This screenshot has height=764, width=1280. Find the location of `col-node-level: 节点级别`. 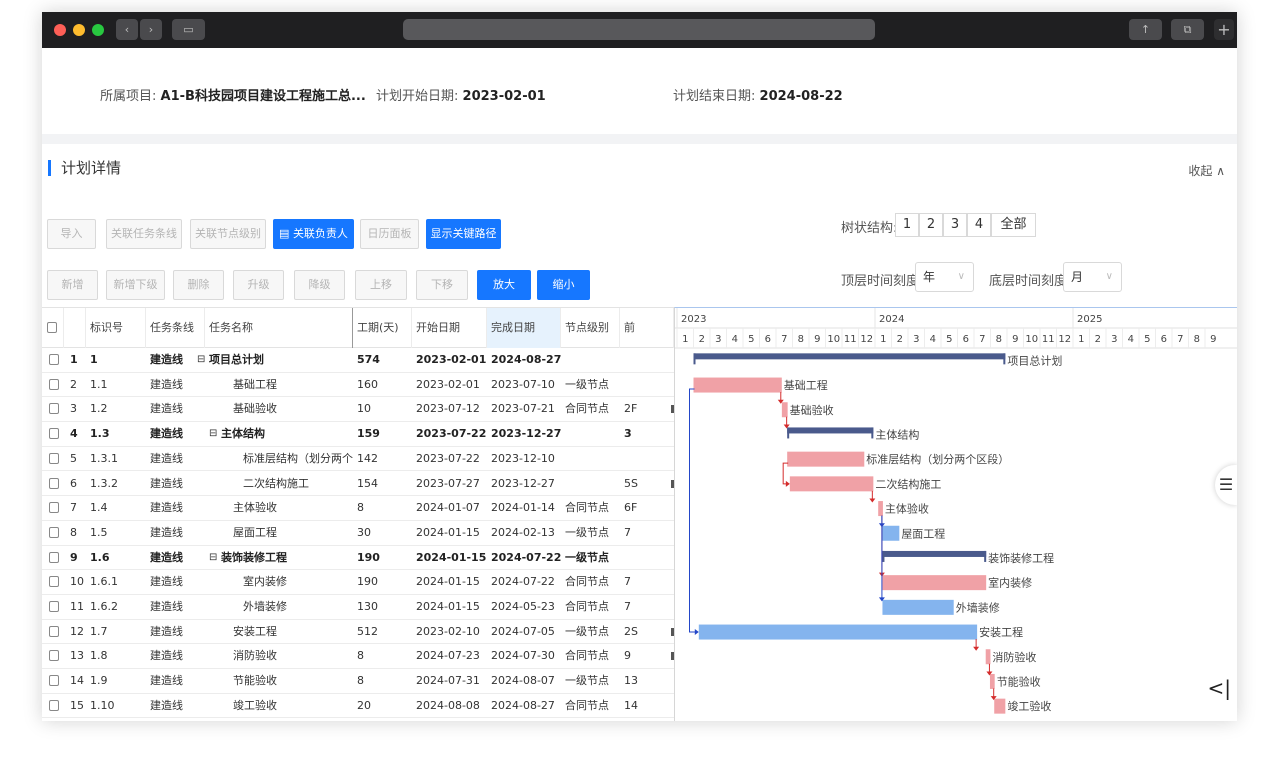

col-node-level: 节点级别 is located at coordinates (590, 328).